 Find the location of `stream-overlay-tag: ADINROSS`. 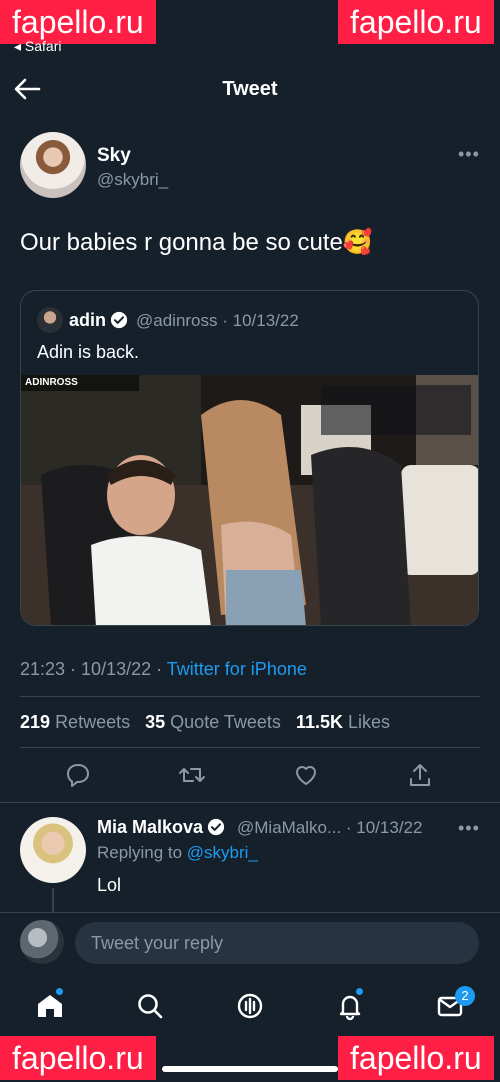

stream-overlay-tag: ADINROSS is located at coordinates (51, 382).